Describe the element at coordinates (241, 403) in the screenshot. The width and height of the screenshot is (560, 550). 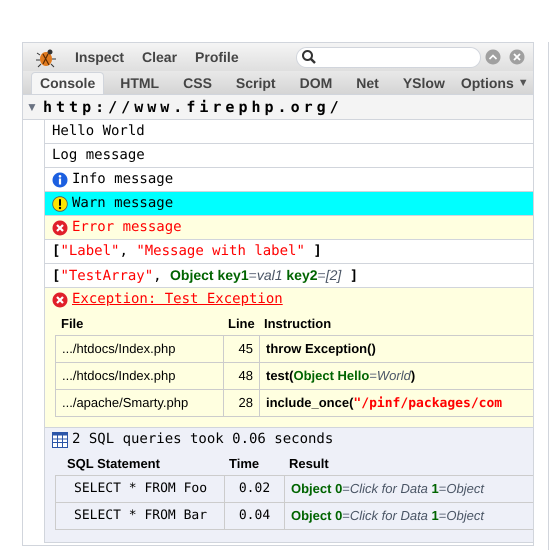
I see `table-cell: 28` at that location.